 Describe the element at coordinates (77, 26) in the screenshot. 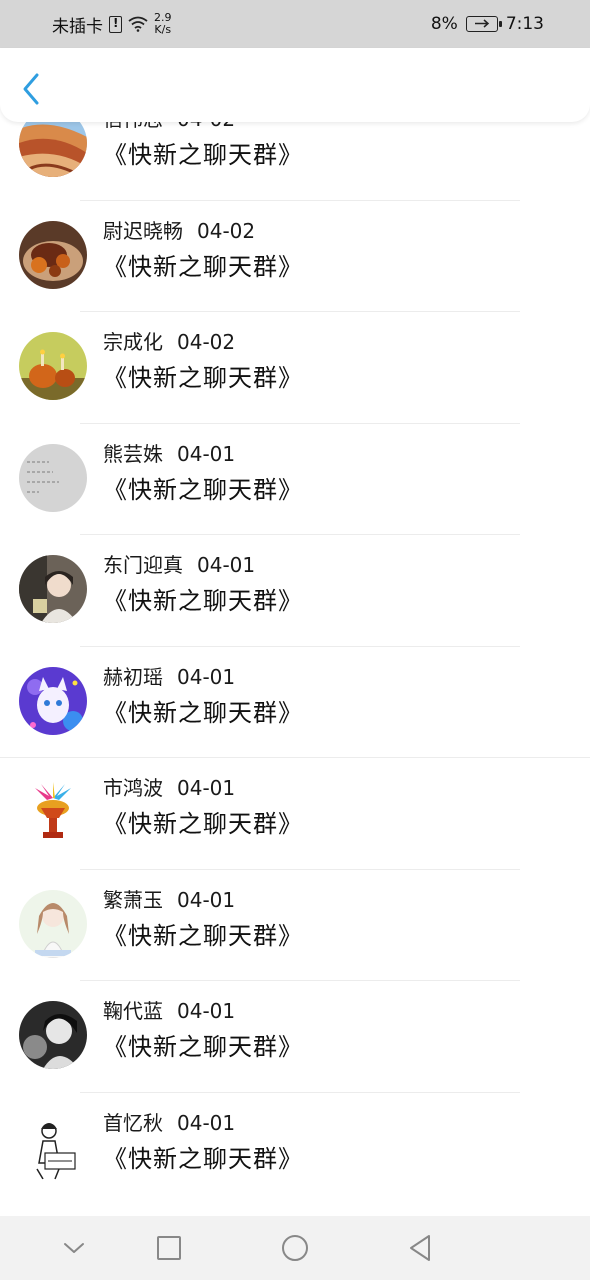

I see `carrier-text: 未插卡` at that location.